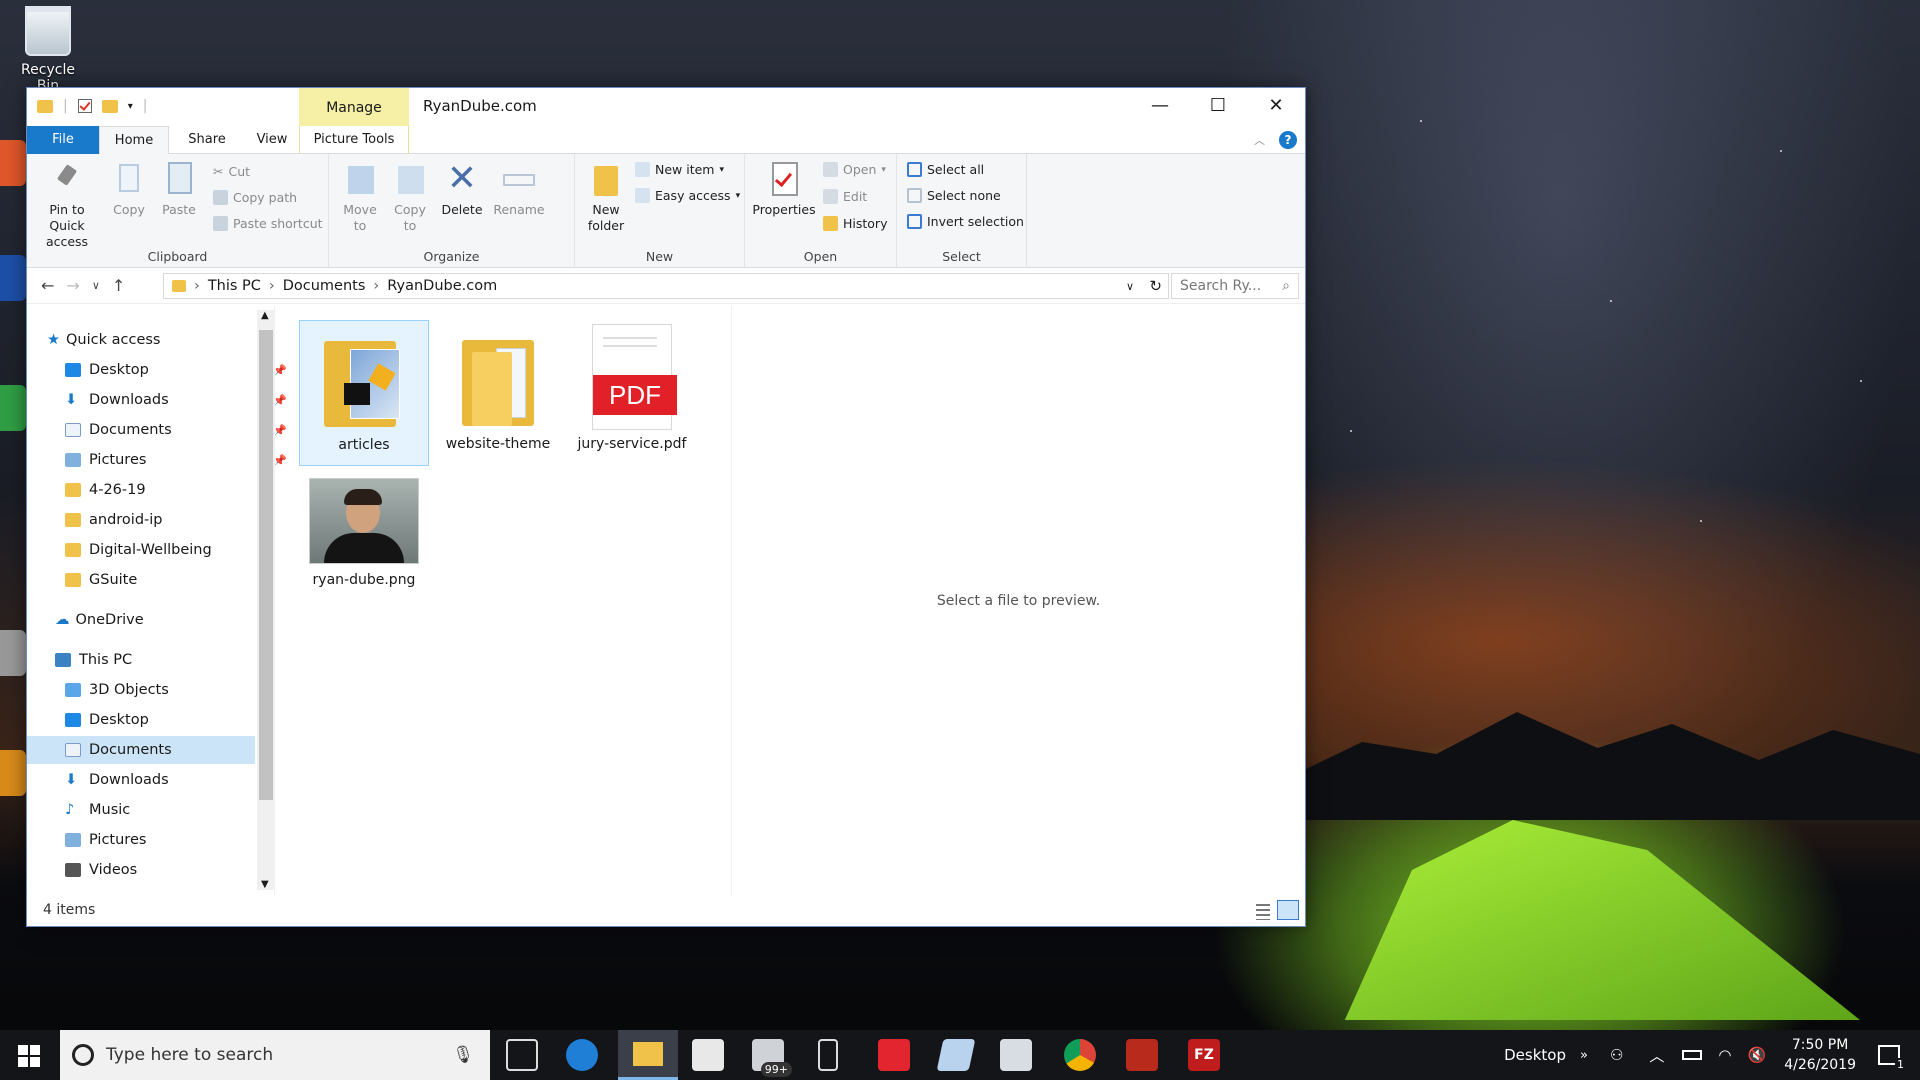 Image resolution: width=1920 pixels, height=1080 pixels. I want to click on delete-button: ✕ Delete, so click(462, 189).